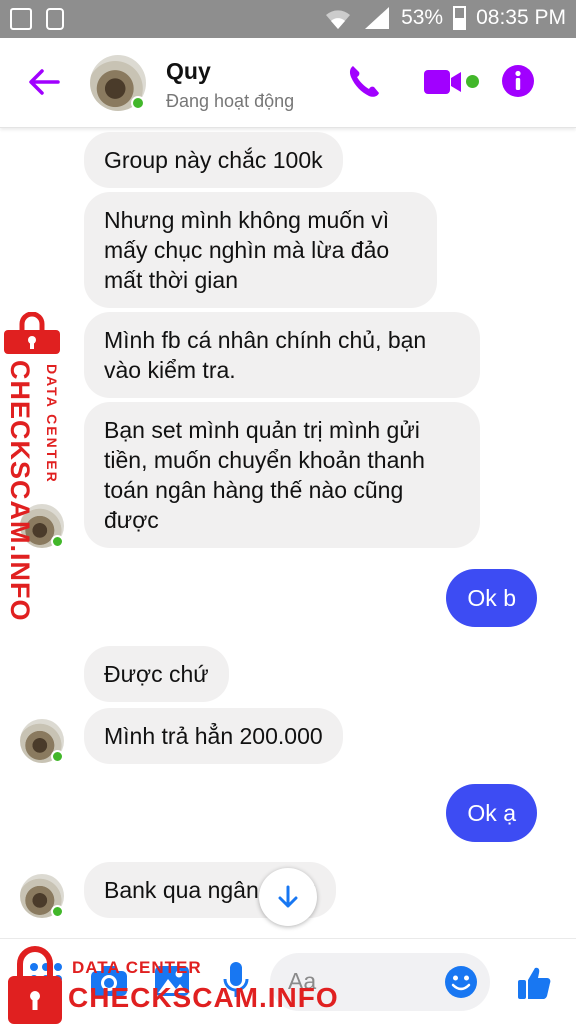 This screenshot has width=576, height=1026. What do you see at coordinates (37, 19) in the screenshot?
I see `status-bar-left` at bounding box center [37, 19].